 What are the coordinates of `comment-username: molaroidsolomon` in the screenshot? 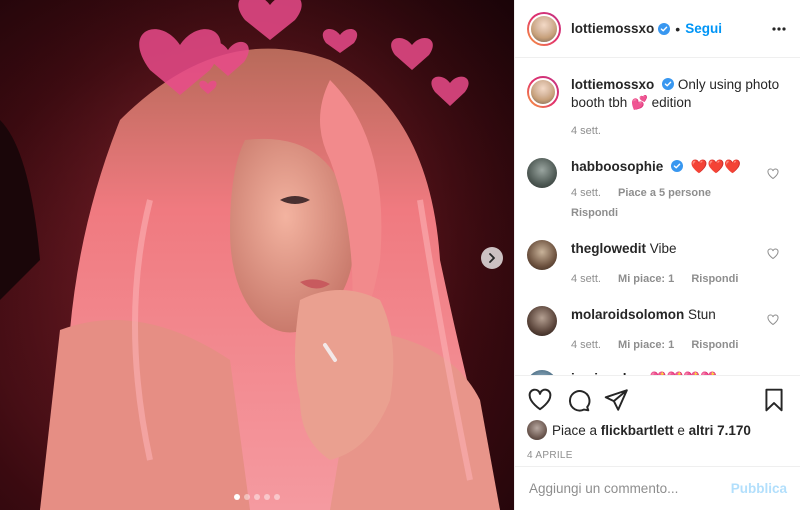 It's located at (627, 314).